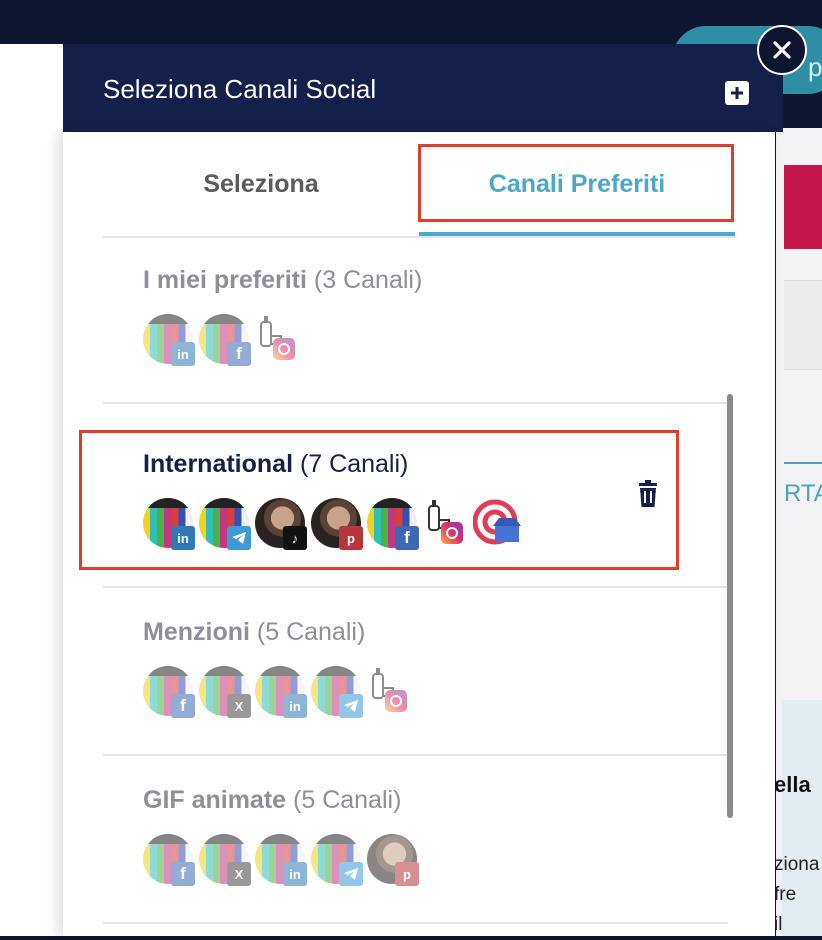  Describe the element at coordinates (803, 207) in the screenshot. I see `background-red-block` at that location.